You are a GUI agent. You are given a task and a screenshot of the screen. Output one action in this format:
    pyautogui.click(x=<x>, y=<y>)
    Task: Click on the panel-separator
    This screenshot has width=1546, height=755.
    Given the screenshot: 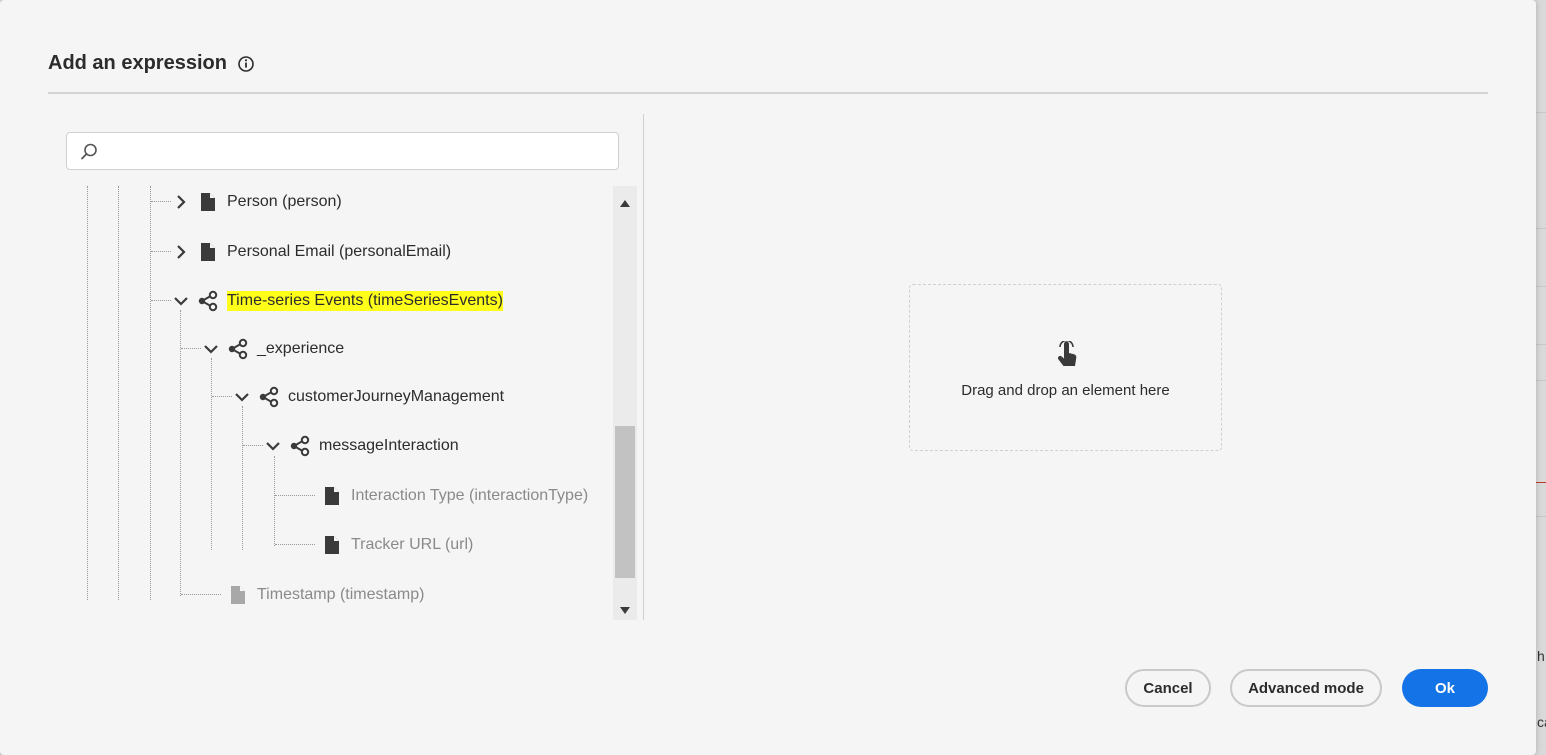 What is the action you would take?
    pyautogui.click(x=643, y=367)
    